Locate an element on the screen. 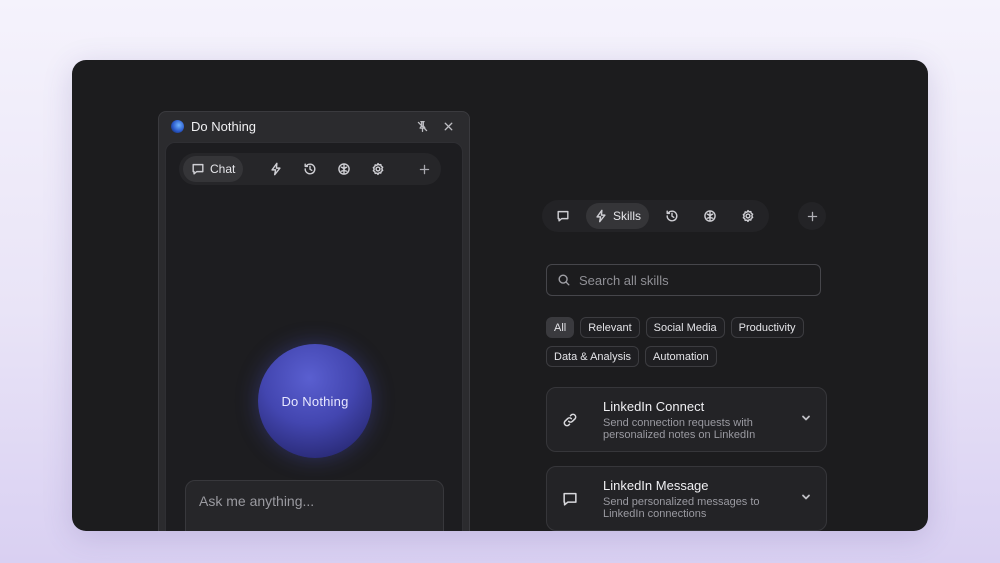 Image resolution: width=1000 pixels, height=563 pixels. tab-chat is located at coordinates (563, 216).